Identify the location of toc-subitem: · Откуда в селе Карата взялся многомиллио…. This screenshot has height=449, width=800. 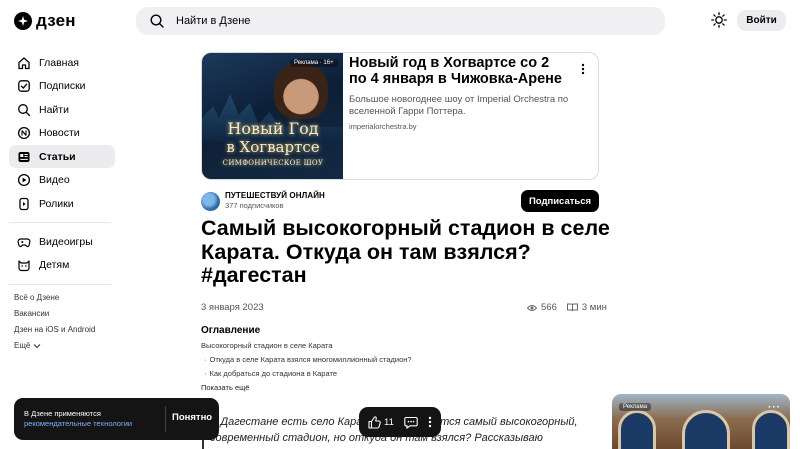
(308, 359).